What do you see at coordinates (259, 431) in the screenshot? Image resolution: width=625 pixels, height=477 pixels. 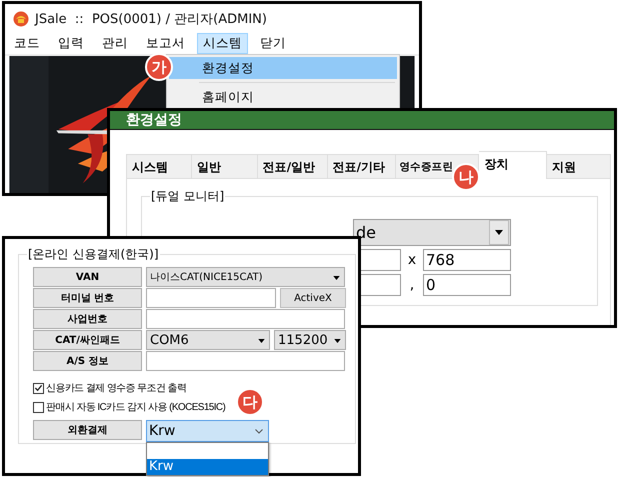 I see `chevron-icon` at bounding box center [259, 431].